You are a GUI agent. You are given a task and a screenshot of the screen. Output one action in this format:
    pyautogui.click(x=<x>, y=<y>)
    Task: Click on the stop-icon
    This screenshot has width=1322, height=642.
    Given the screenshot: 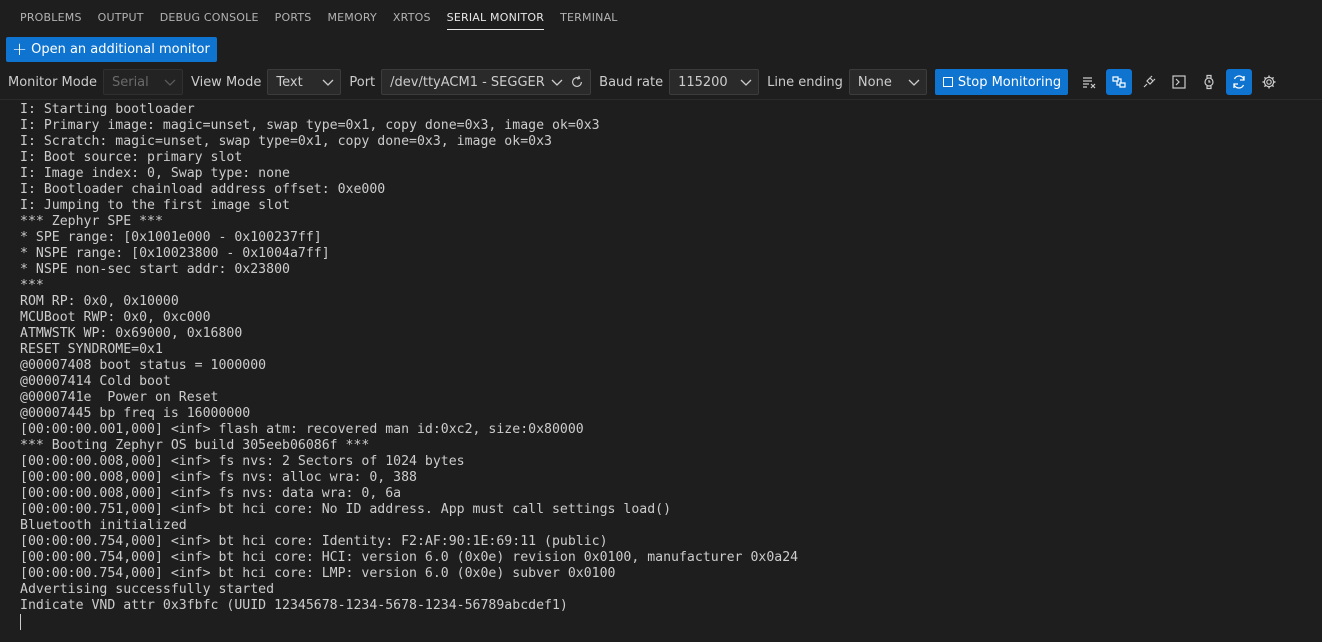 What is the action you would take?
    pyautogui.click(x=947, y=82)
    